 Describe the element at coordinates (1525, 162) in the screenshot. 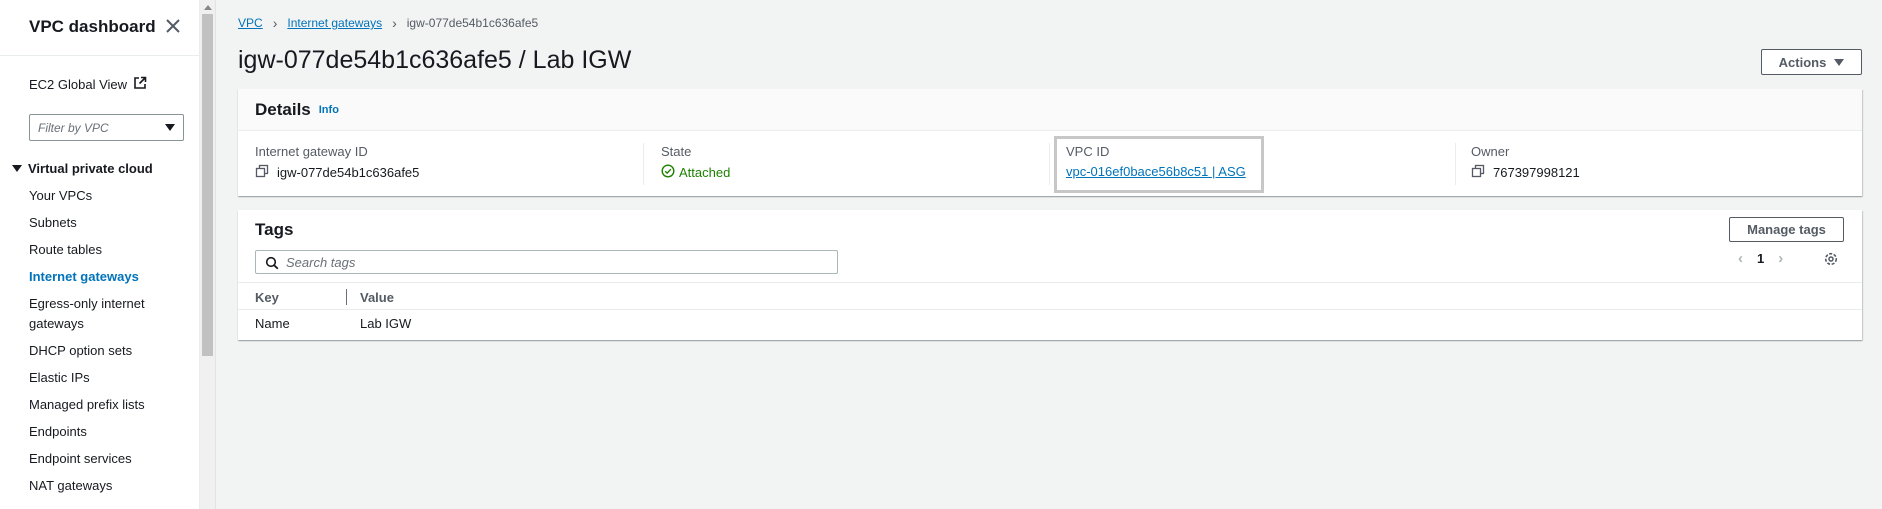

I see `owner-field: Owner 767397998121` at that location.